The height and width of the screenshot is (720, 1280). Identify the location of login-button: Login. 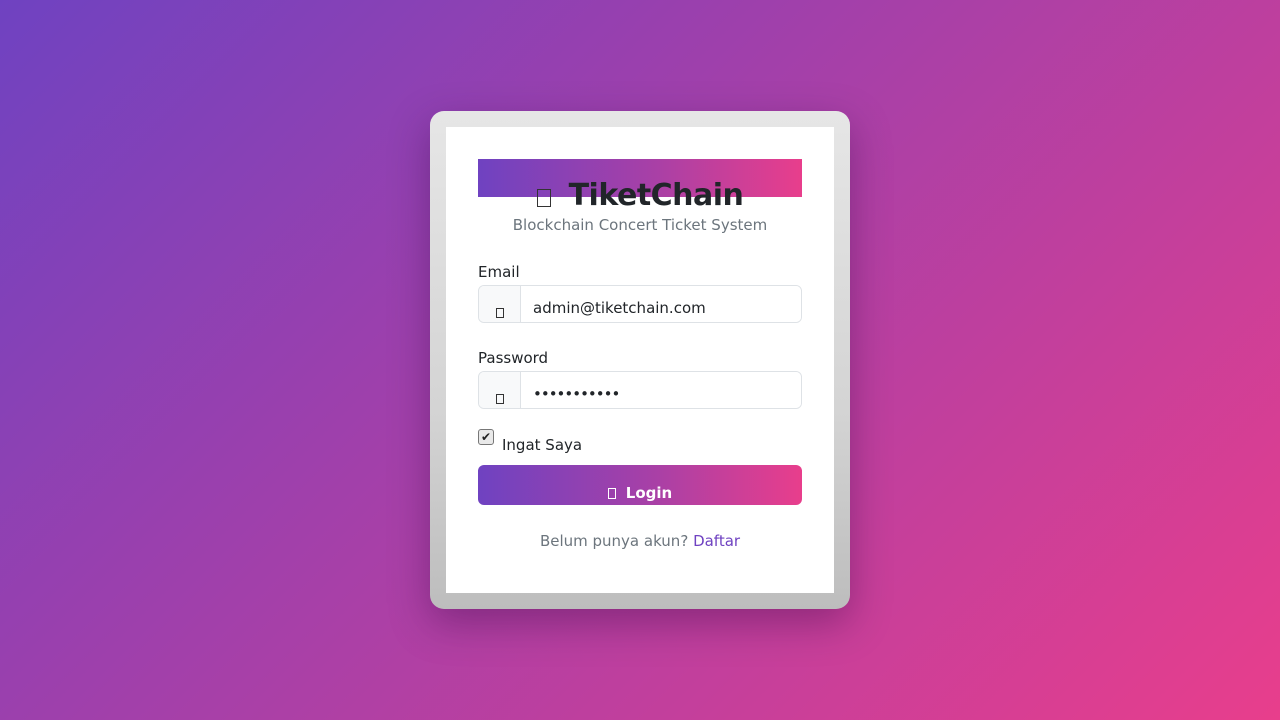
(640, 485).